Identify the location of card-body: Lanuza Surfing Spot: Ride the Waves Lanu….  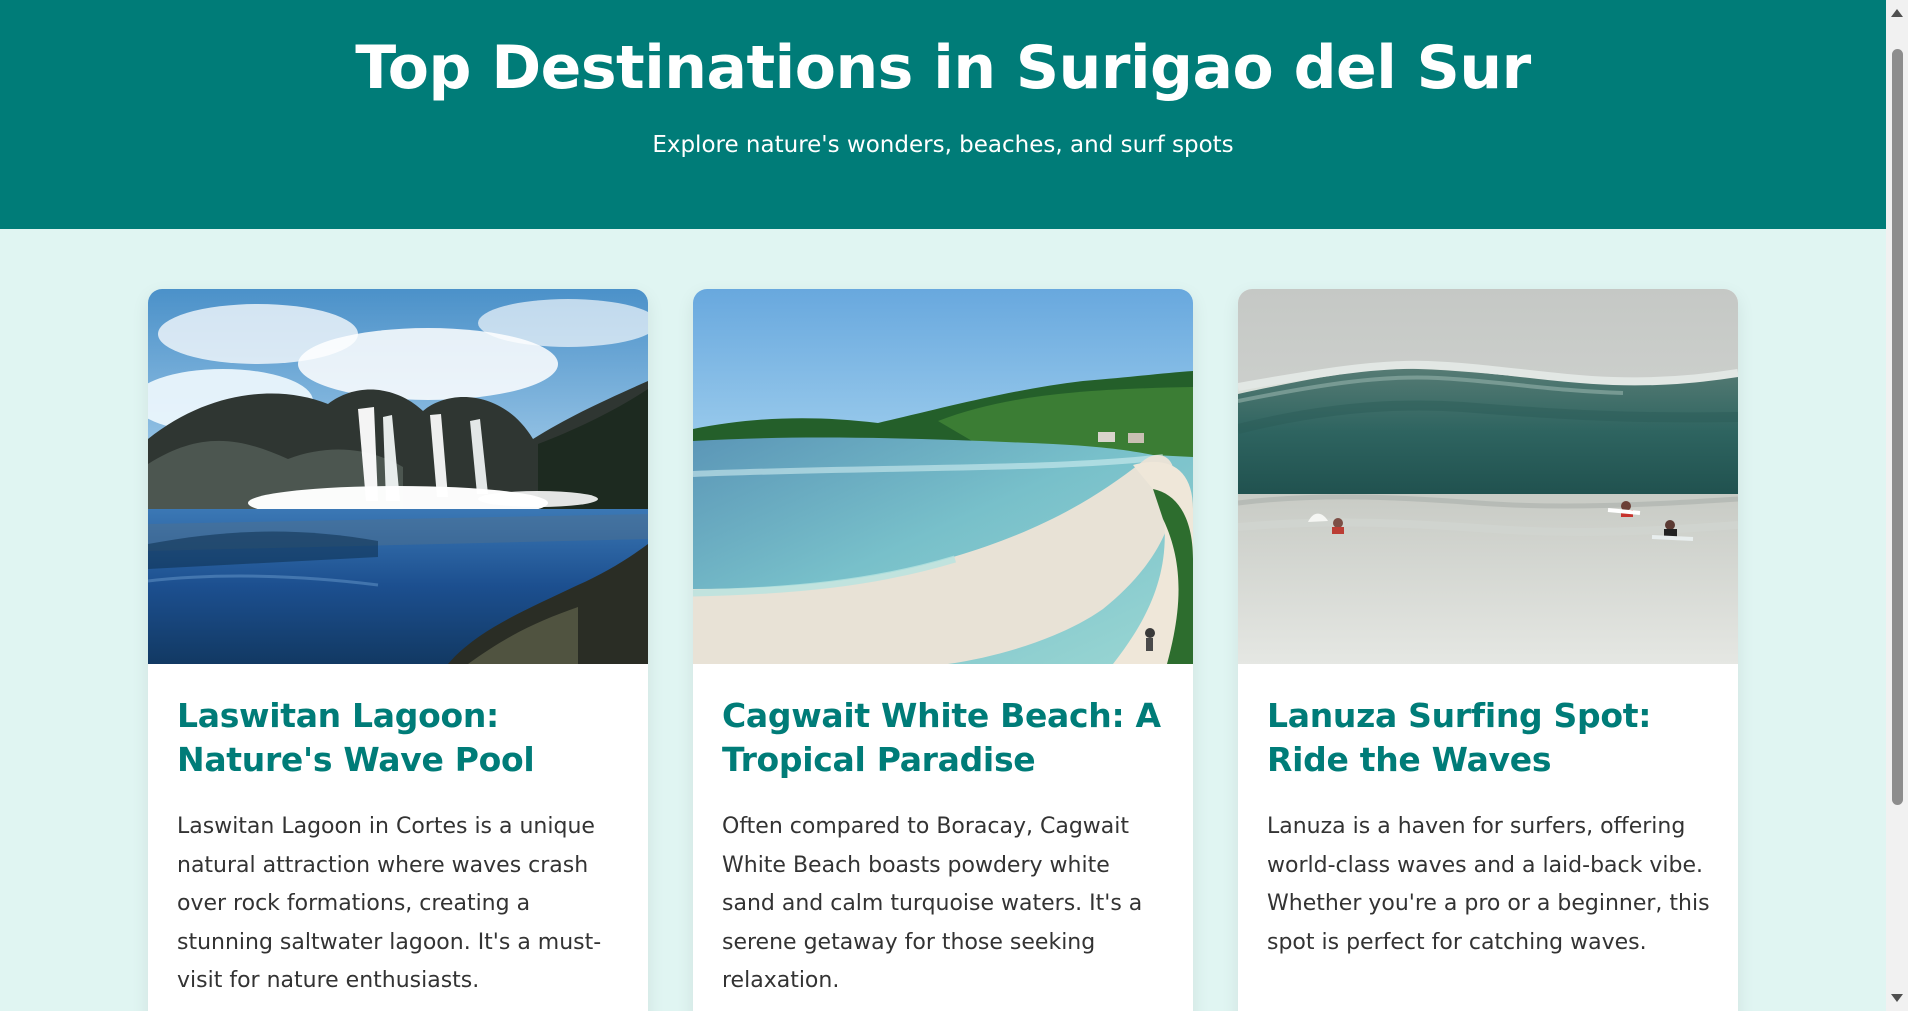
(1488, 813).